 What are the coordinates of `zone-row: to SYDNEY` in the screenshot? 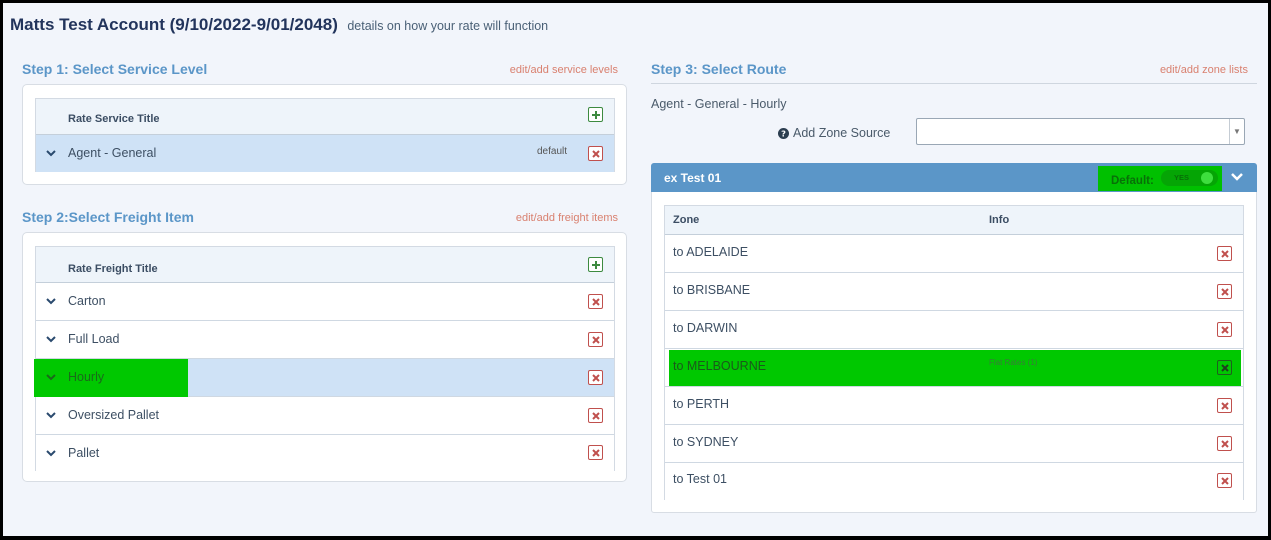 It's located at (954, 444).